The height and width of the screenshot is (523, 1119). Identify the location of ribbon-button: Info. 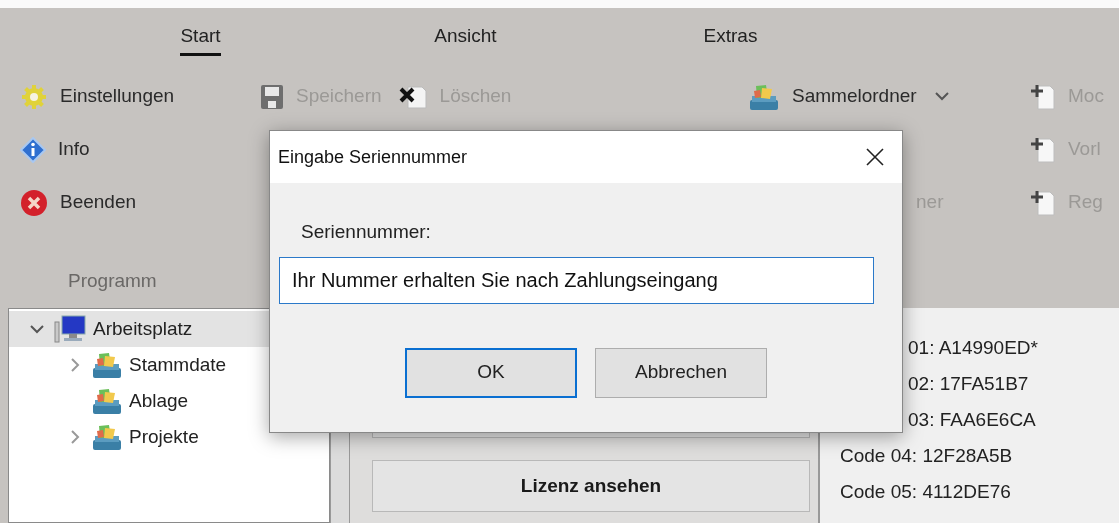
(130, 149).